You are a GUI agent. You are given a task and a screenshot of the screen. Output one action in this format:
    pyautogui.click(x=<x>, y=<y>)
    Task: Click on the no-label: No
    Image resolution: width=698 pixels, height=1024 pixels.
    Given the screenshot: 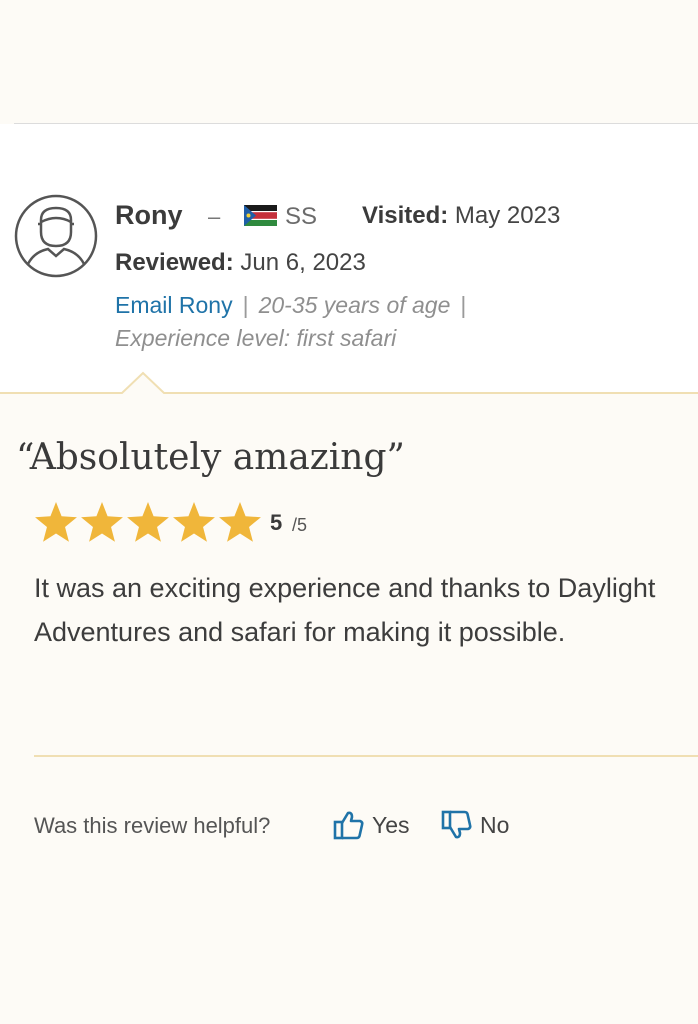 What is the action you would take?
    pyautogui.click(x=495, y=825)
    